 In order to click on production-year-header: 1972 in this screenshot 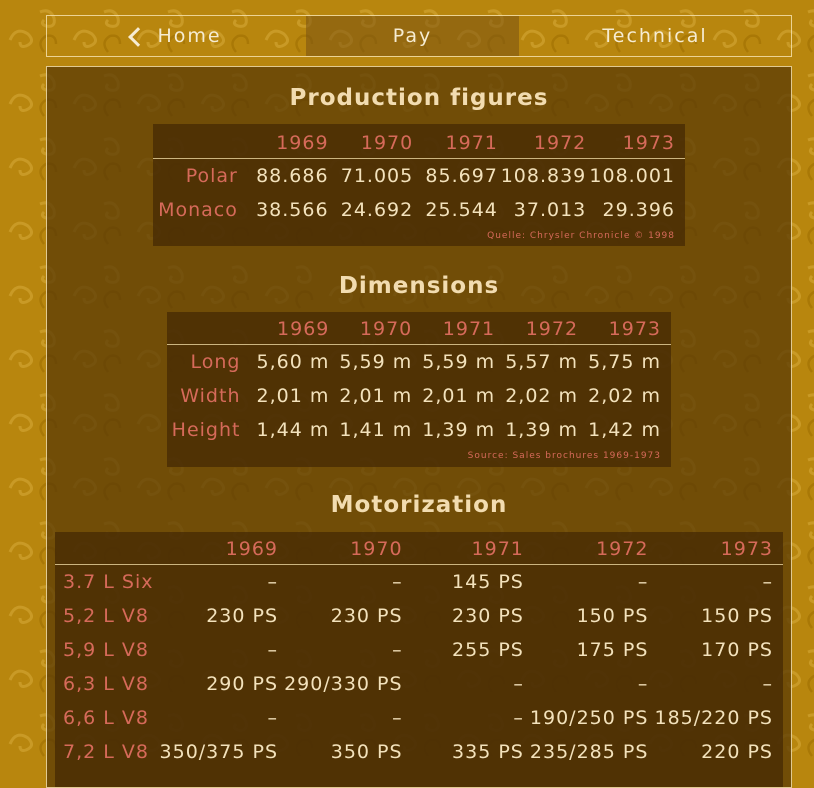, I will do `click(560, 143)`.